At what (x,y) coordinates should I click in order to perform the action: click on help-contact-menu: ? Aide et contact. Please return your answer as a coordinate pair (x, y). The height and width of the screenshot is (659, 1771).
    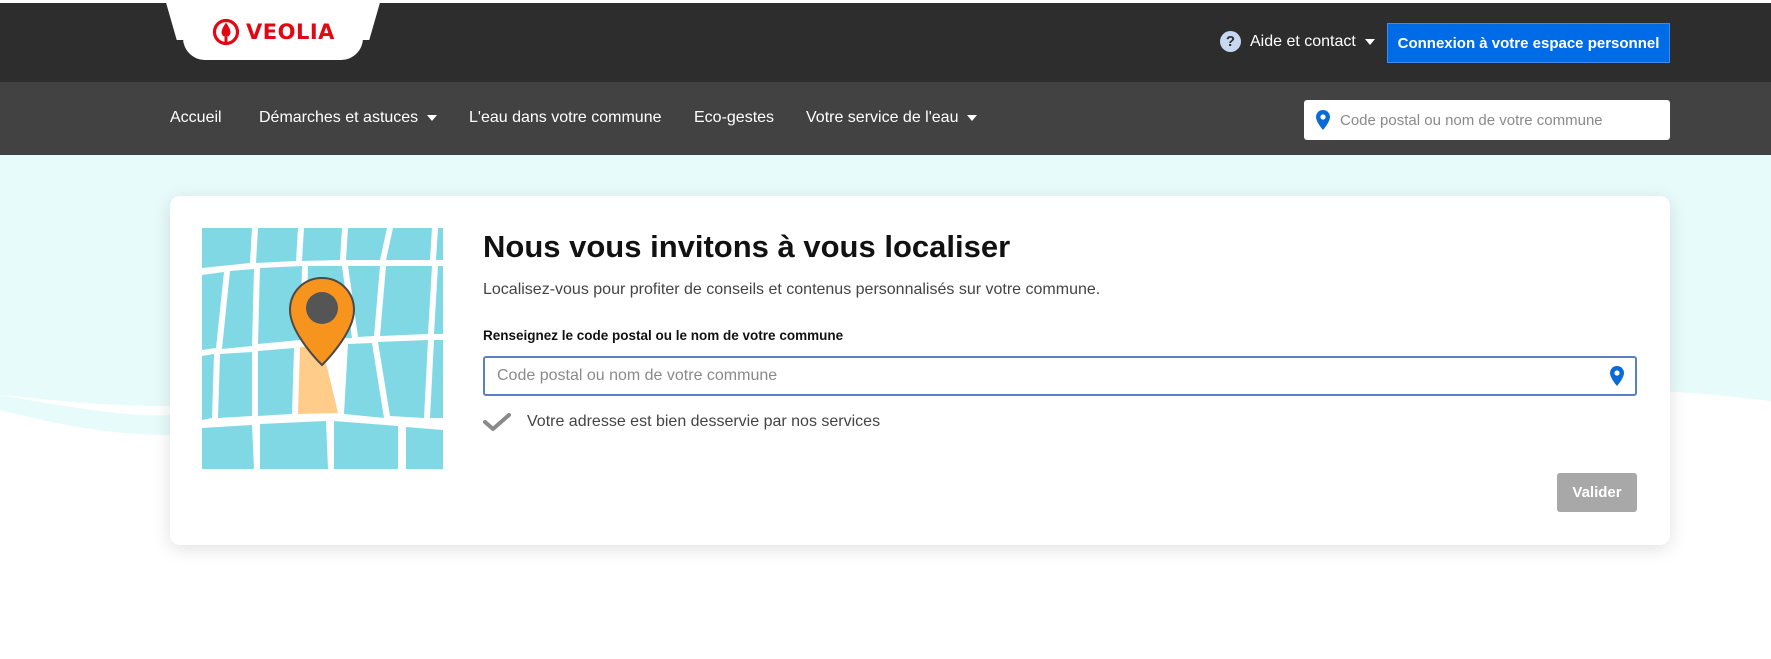
    Looking at the image, I should click on (1297, 41).